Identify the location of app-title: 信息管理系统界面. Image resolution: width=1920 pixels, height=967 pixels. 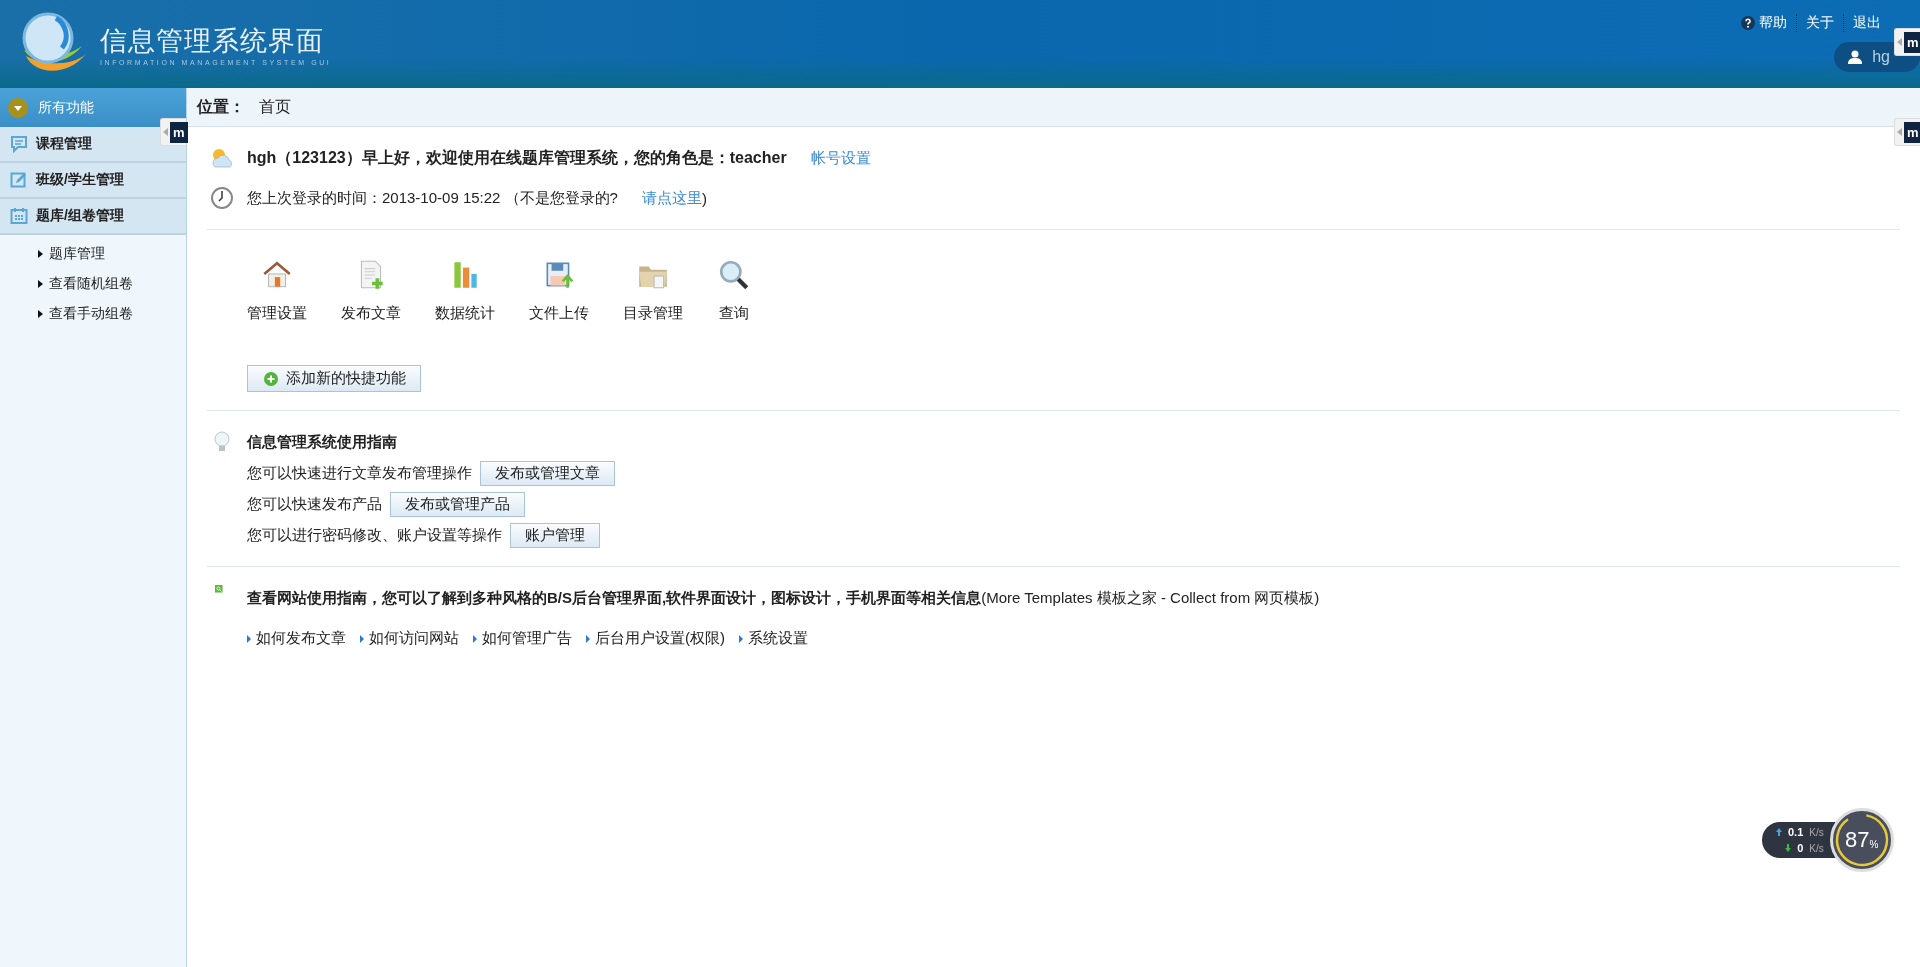
(212, 41).